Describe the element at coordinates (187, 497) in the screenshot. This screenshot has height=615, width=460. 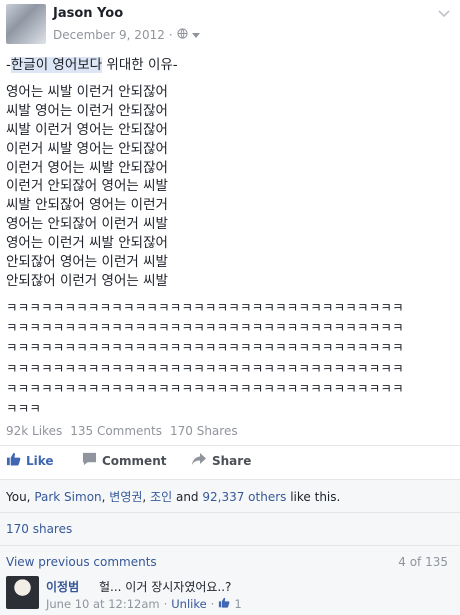
I see `likers-and: and` at that location.